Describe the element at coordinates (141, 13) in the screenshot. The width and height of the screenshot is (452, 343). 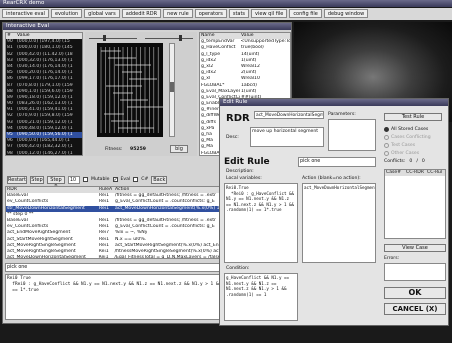
I see `menu-button-3: addedit RDR` at that location.